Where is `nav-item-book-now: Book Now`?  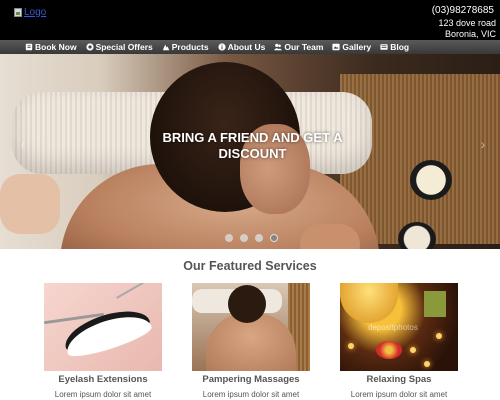 nav-item-book-now: Book Now is located at coordinates (51, 47).